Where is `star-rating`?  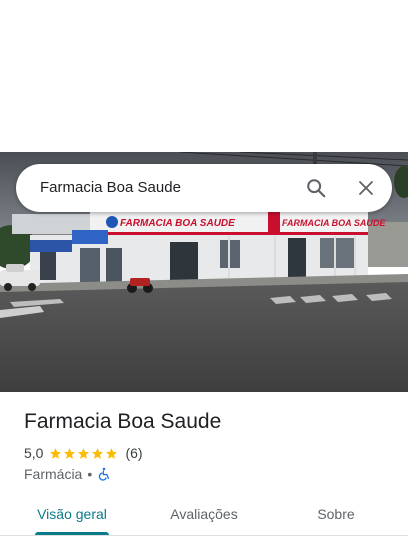
star-rating is located at coordinates (84, 453).